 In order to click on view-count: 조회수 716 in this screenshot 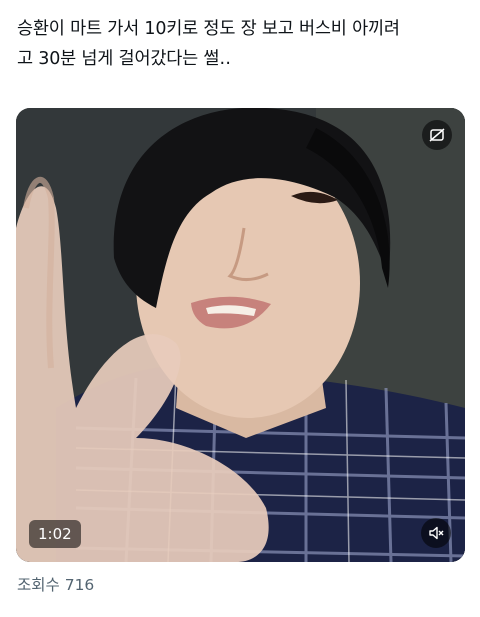, I will do `click(56, 585)`.